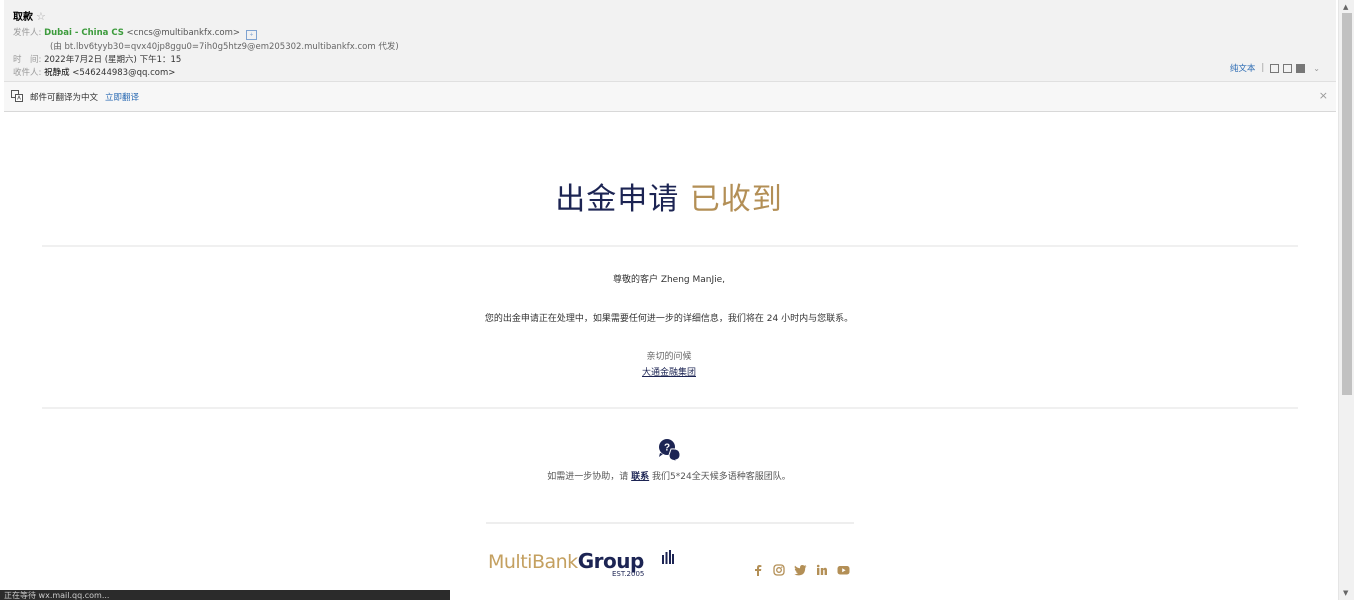  Describe the element at coordinates (554, 562) in the screenshot. I see `logo-text-bank: Bank` at that location.